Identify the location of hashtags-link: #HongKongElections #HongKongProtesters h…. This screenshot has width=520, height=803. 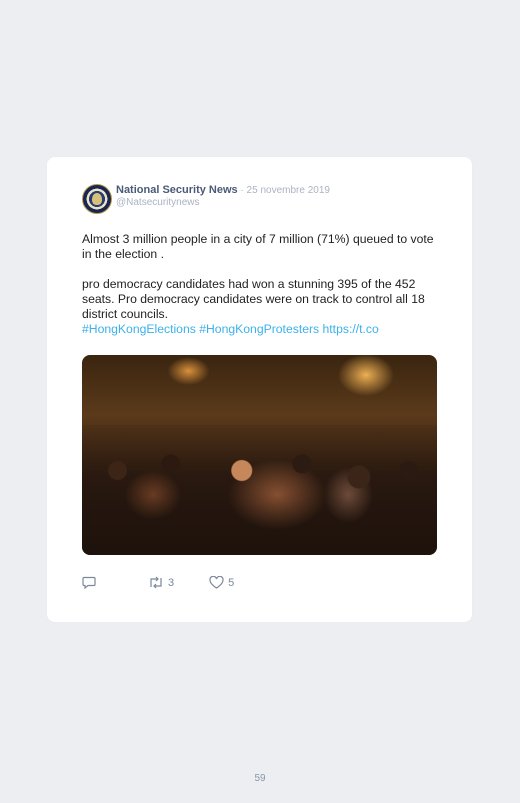
(262, 329).